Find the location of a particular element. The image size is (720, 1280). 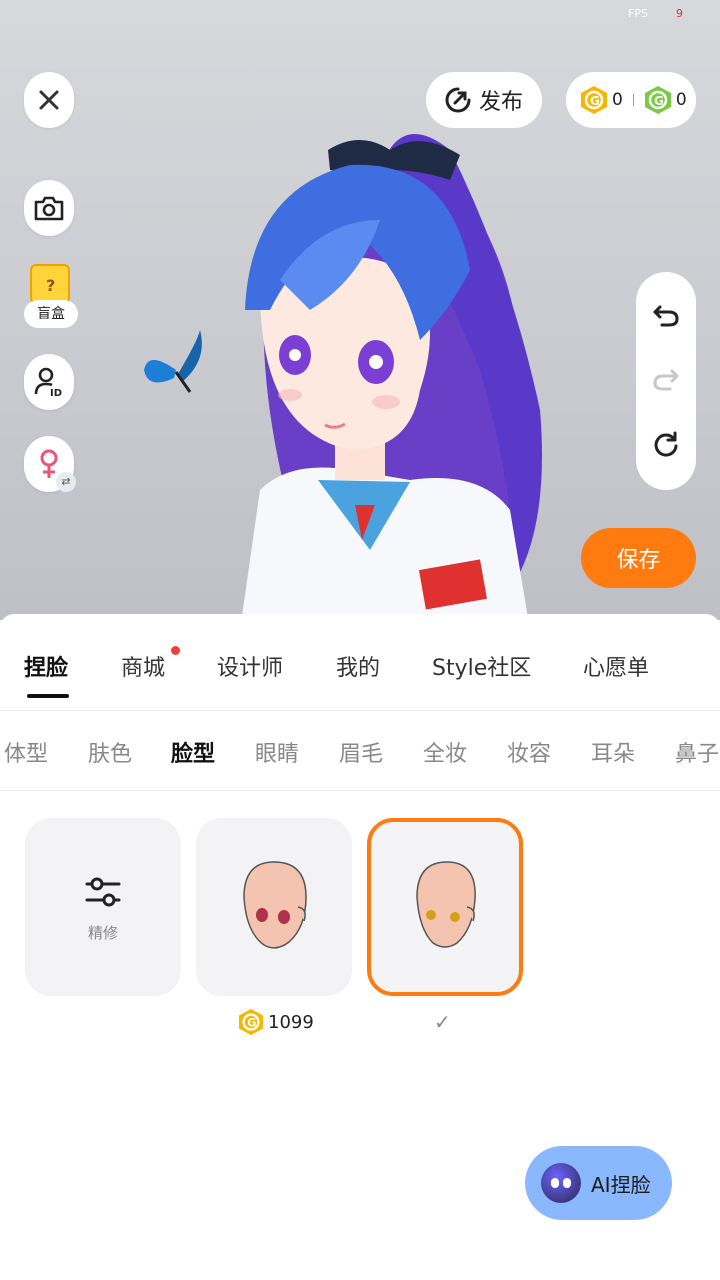

blindbox-label: 盲盒 is located at coordinates (51, 314).